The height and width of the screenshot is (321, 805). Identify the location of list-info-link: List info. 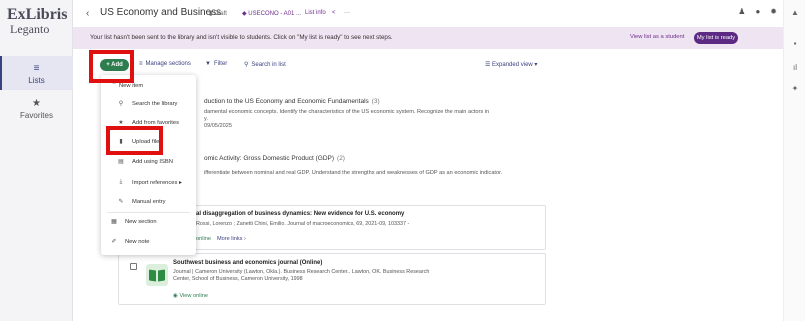
(315, 13).